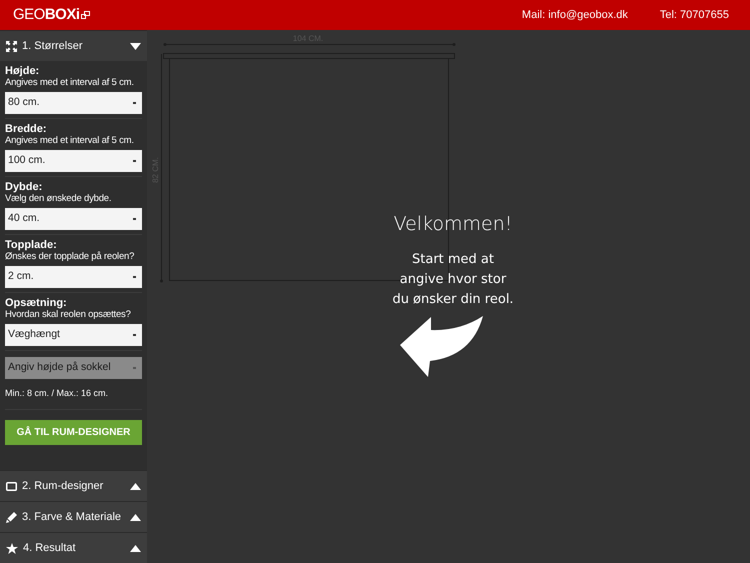 This screenshot has height=563, width=750. I want to click on welcome-title: Velkommen!, so click(453, 224).